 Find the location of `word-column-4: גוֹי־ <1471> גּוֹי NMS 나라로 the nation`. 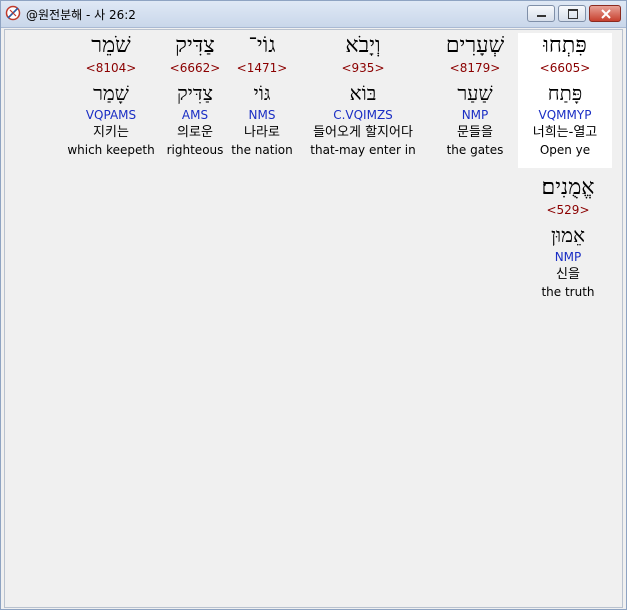

word-column-4: גוֹי־ <1471> גּוֹי NMS 나라로 the nation is located at coordinates (262, 96).